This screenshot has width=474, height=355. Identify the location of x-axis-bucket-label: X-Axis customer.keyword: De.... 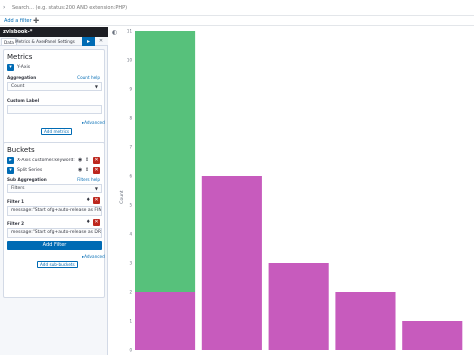
(46, 160).